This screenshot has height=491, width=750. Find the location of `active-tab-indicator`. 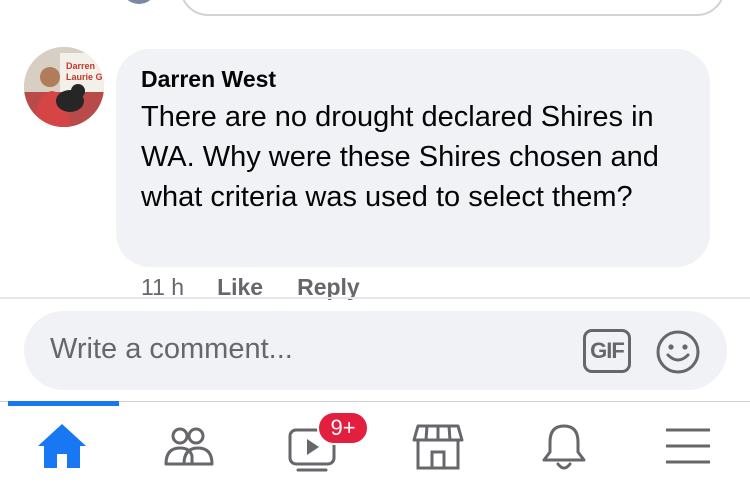

active-tab-indicator is located at coordinates (63, 403).